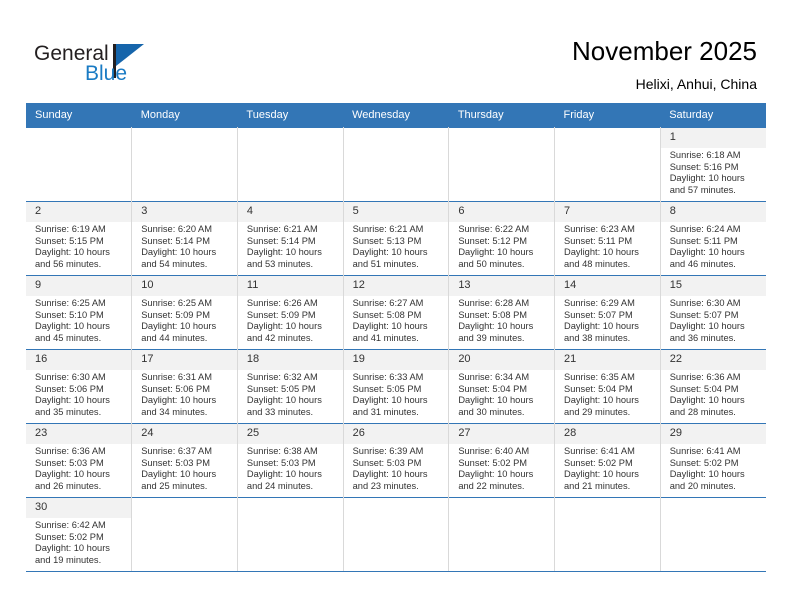 The height and width of the screenshot is (612, 792). I want to click on daylight-text-line2: and 46 minutes., so click(702, 263).